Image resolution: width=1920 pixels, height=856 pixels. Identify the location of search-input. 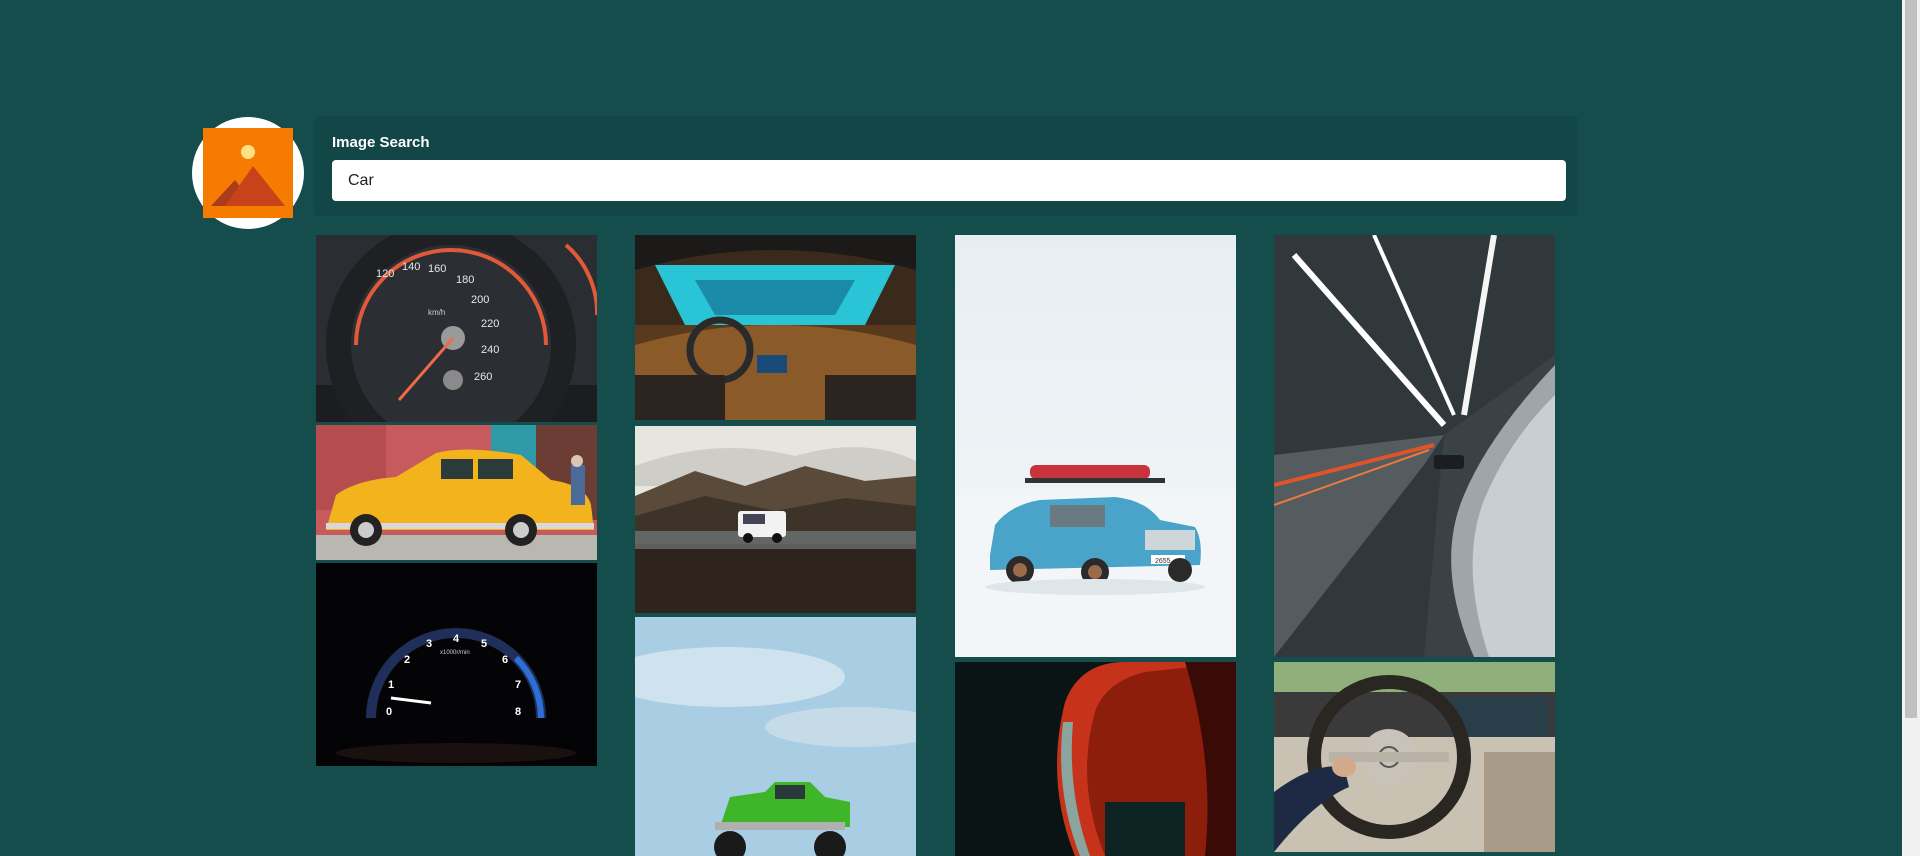
(949, 180).